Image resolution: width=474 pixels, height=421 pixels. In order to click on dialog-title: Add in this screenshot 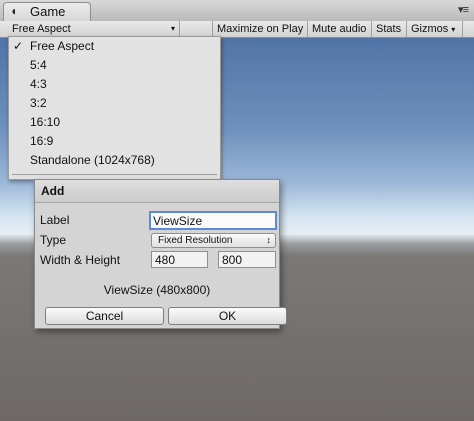, I will do `click(53, 191)`.